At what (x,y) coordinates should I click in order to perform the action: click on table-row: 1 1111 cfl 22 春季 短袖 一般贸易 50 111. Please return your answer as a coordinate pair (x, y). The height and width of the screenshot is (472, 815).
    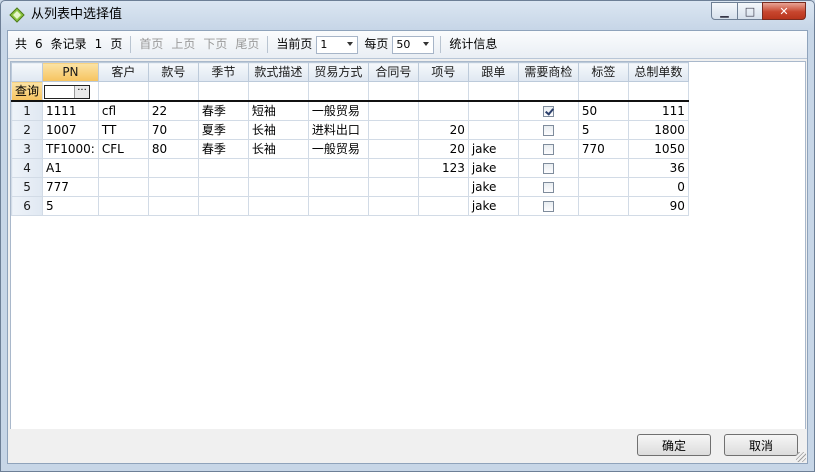
    Looking at the image, I should click on (349, 110).